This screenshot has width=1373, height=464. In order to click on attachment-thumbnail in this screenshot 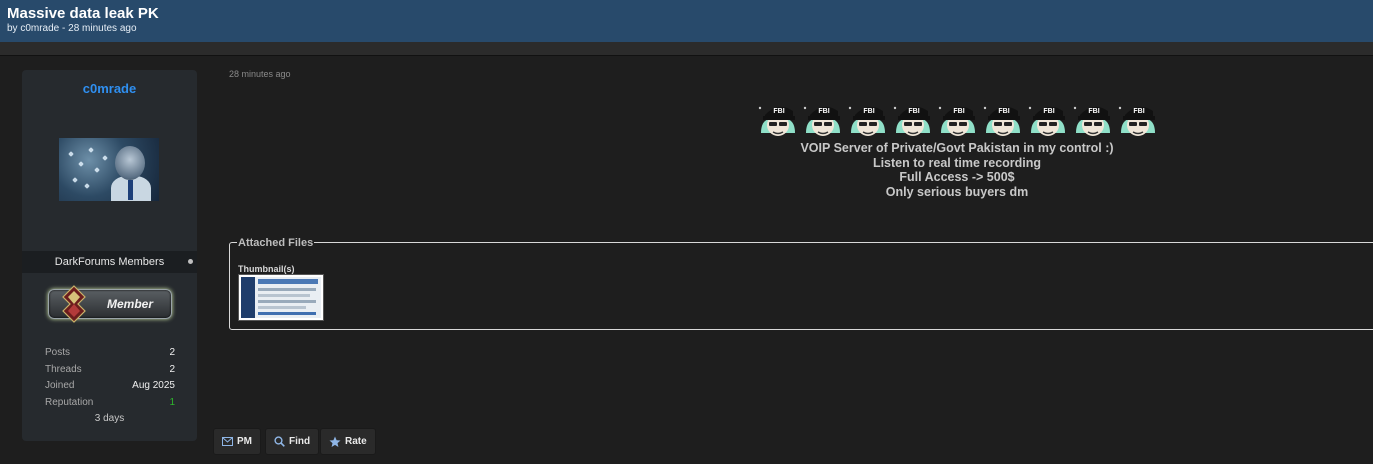, I will do `click(281, 297)`.